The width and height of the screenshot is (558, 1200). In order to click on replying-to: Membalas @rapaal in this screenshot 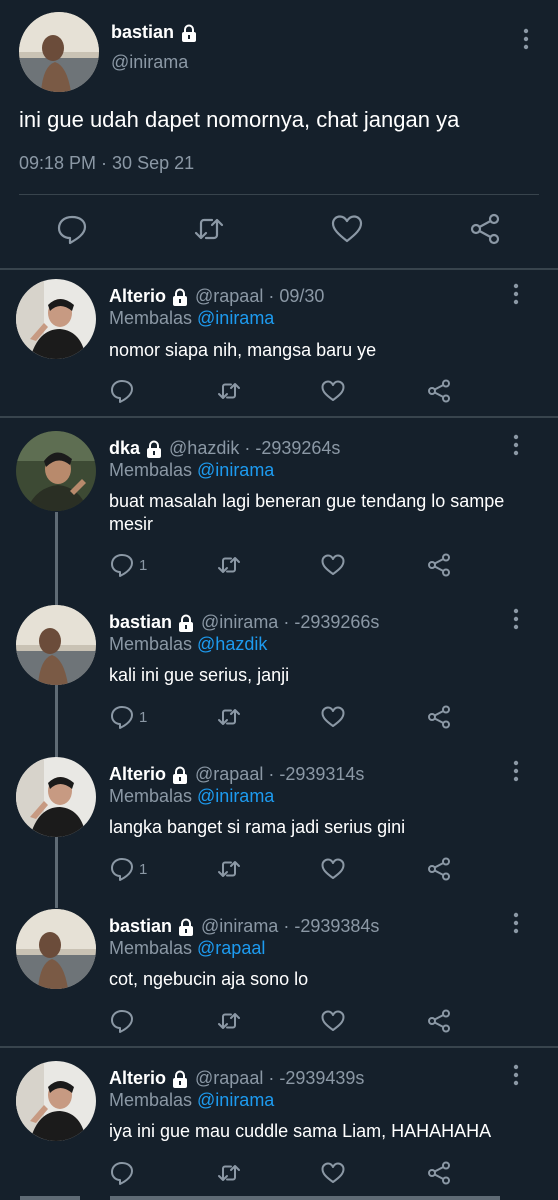, I will do `click(187, 948)`.